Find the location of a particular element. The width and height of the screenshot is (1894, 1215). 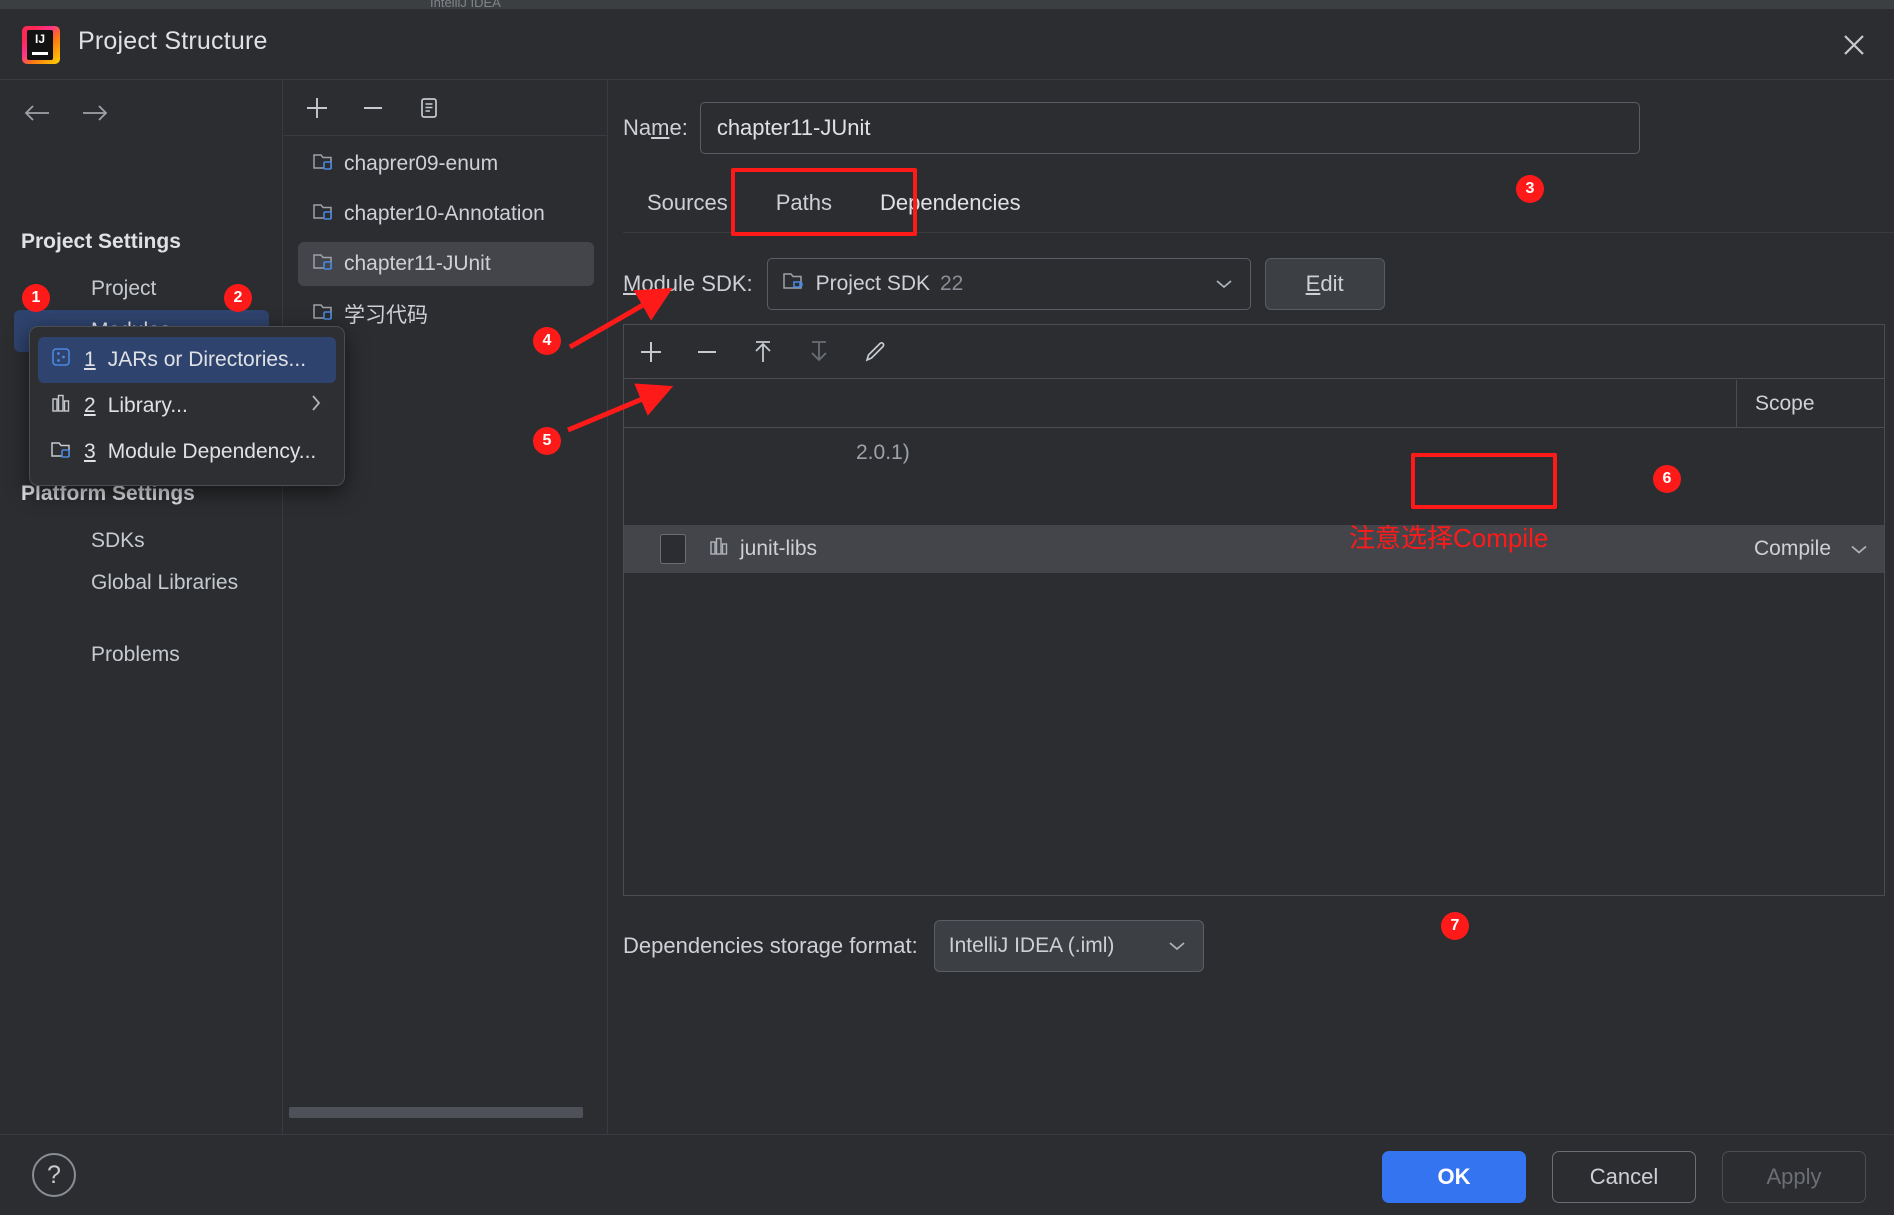

module-chaprer09-enum: chaprer09-enum is located at coordinates (446, 164).